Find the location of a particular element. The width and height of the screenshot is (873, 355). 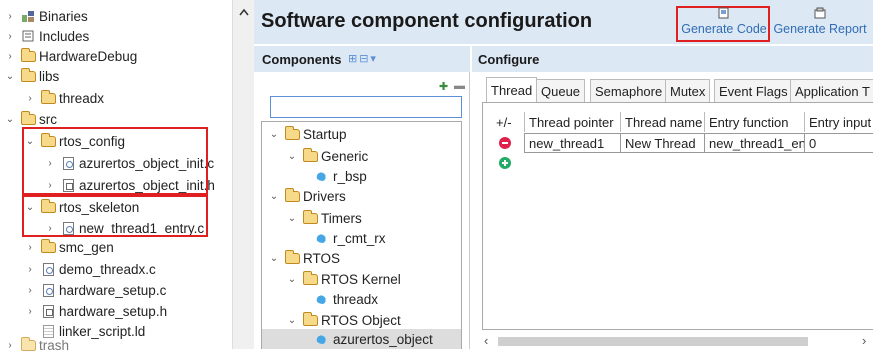

tab-thread: Thread is located at coordinates (512, 90).